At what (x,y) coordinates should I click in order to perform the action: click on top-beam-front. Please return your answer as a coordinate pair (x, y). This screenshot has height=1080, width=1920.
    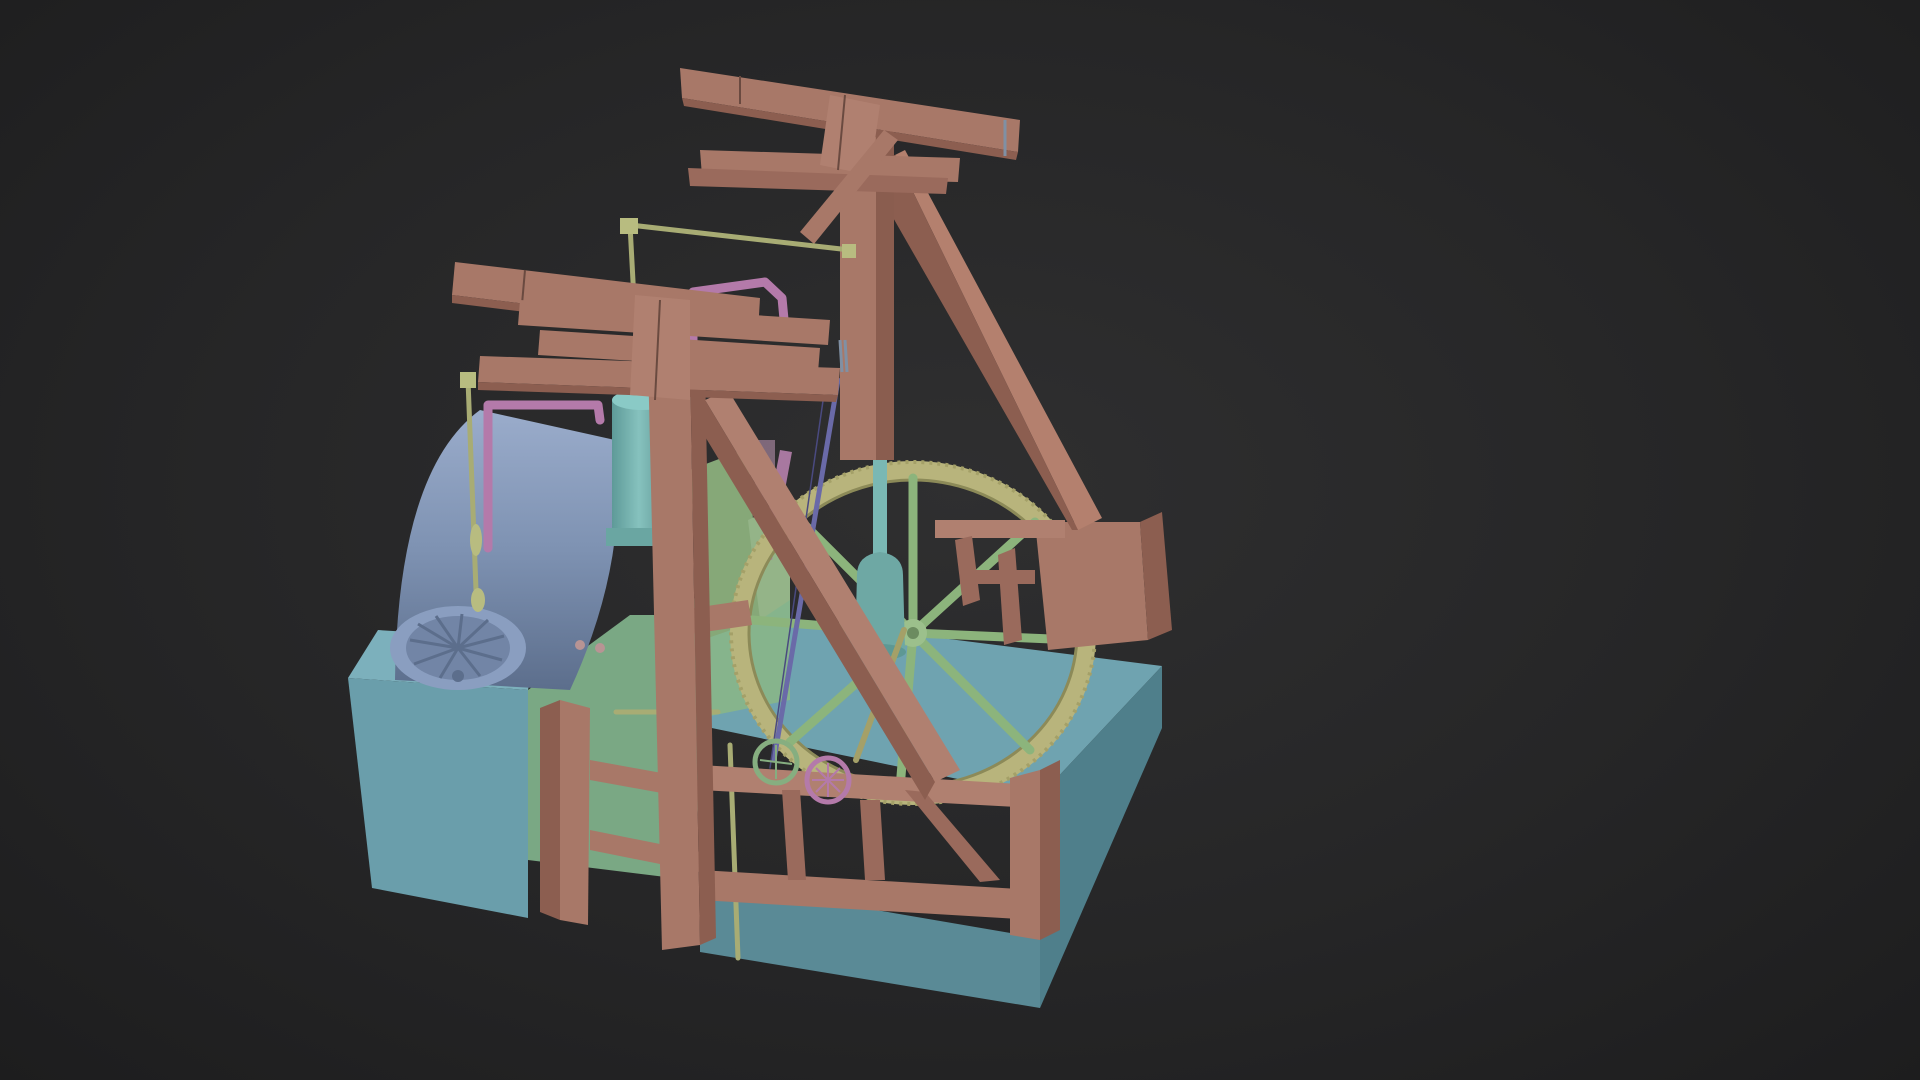
    Looking at the image, I should click on (650, 332).